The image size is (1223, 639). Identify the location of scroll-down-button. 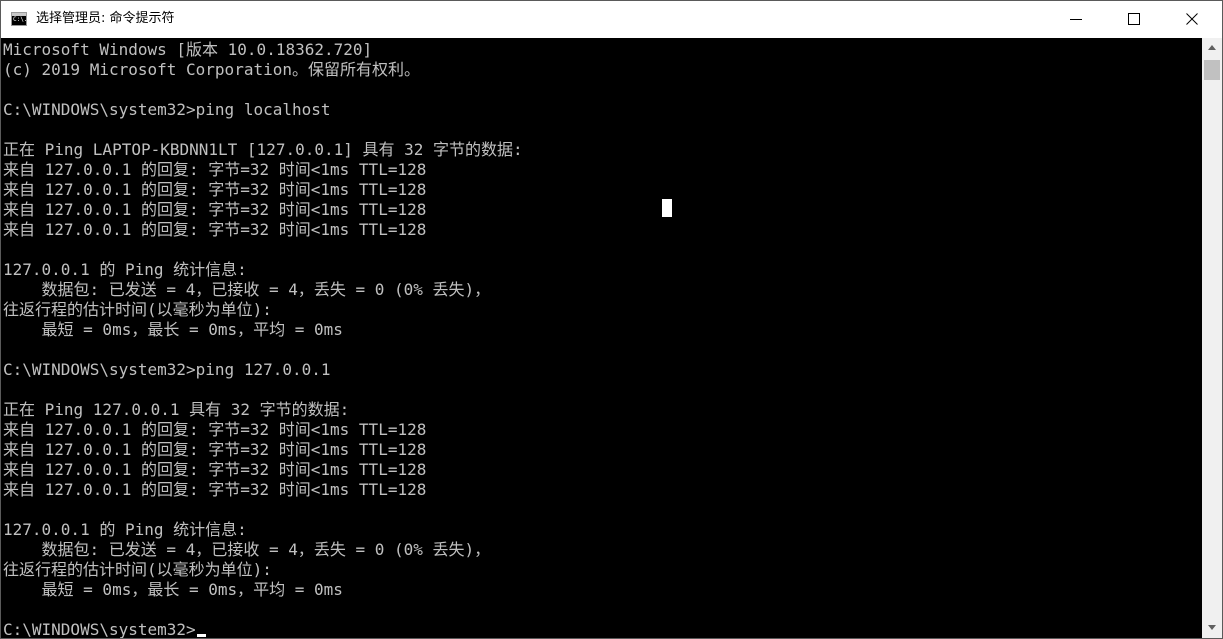
(1212, 628).